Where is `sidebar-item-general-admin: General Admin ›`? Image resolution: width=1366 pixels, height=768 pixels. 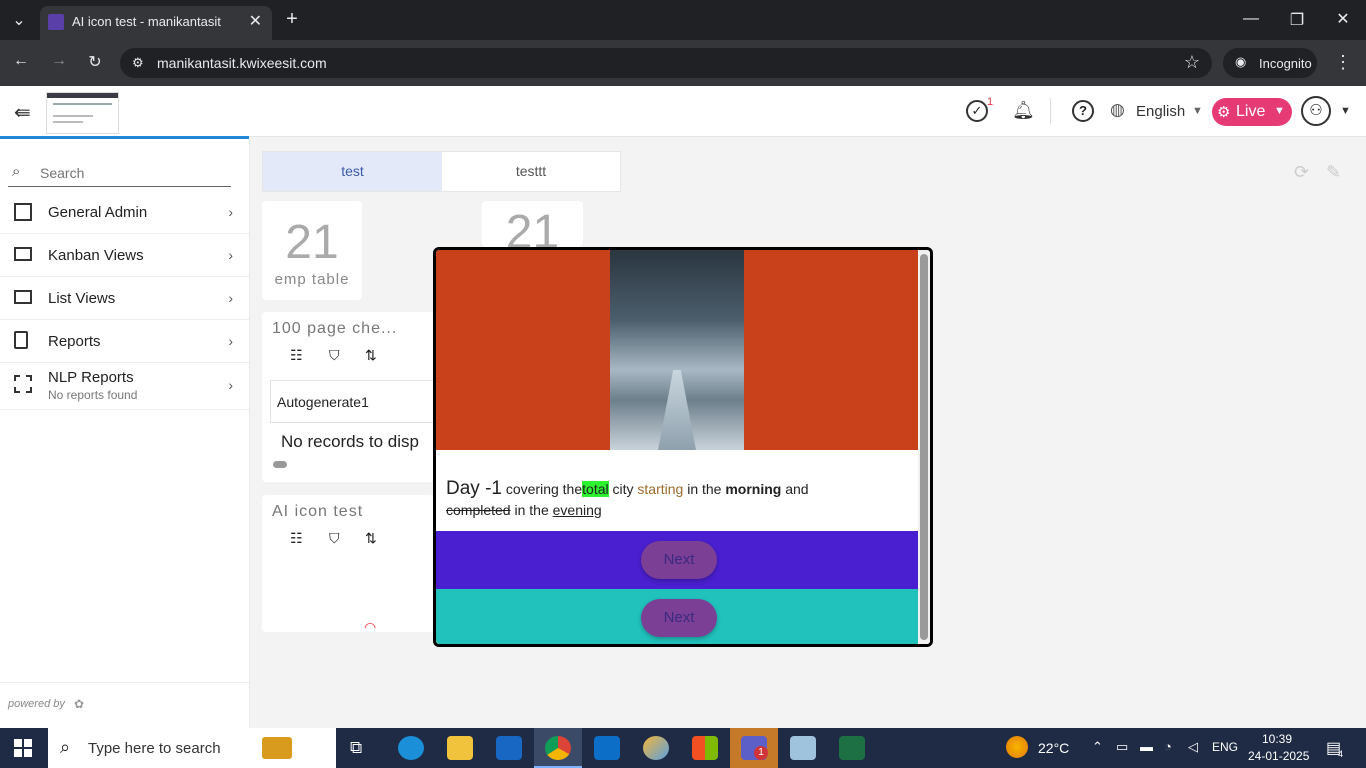 sidebar-item-general-admin: General Admin › is located at coordinates (124, 212).